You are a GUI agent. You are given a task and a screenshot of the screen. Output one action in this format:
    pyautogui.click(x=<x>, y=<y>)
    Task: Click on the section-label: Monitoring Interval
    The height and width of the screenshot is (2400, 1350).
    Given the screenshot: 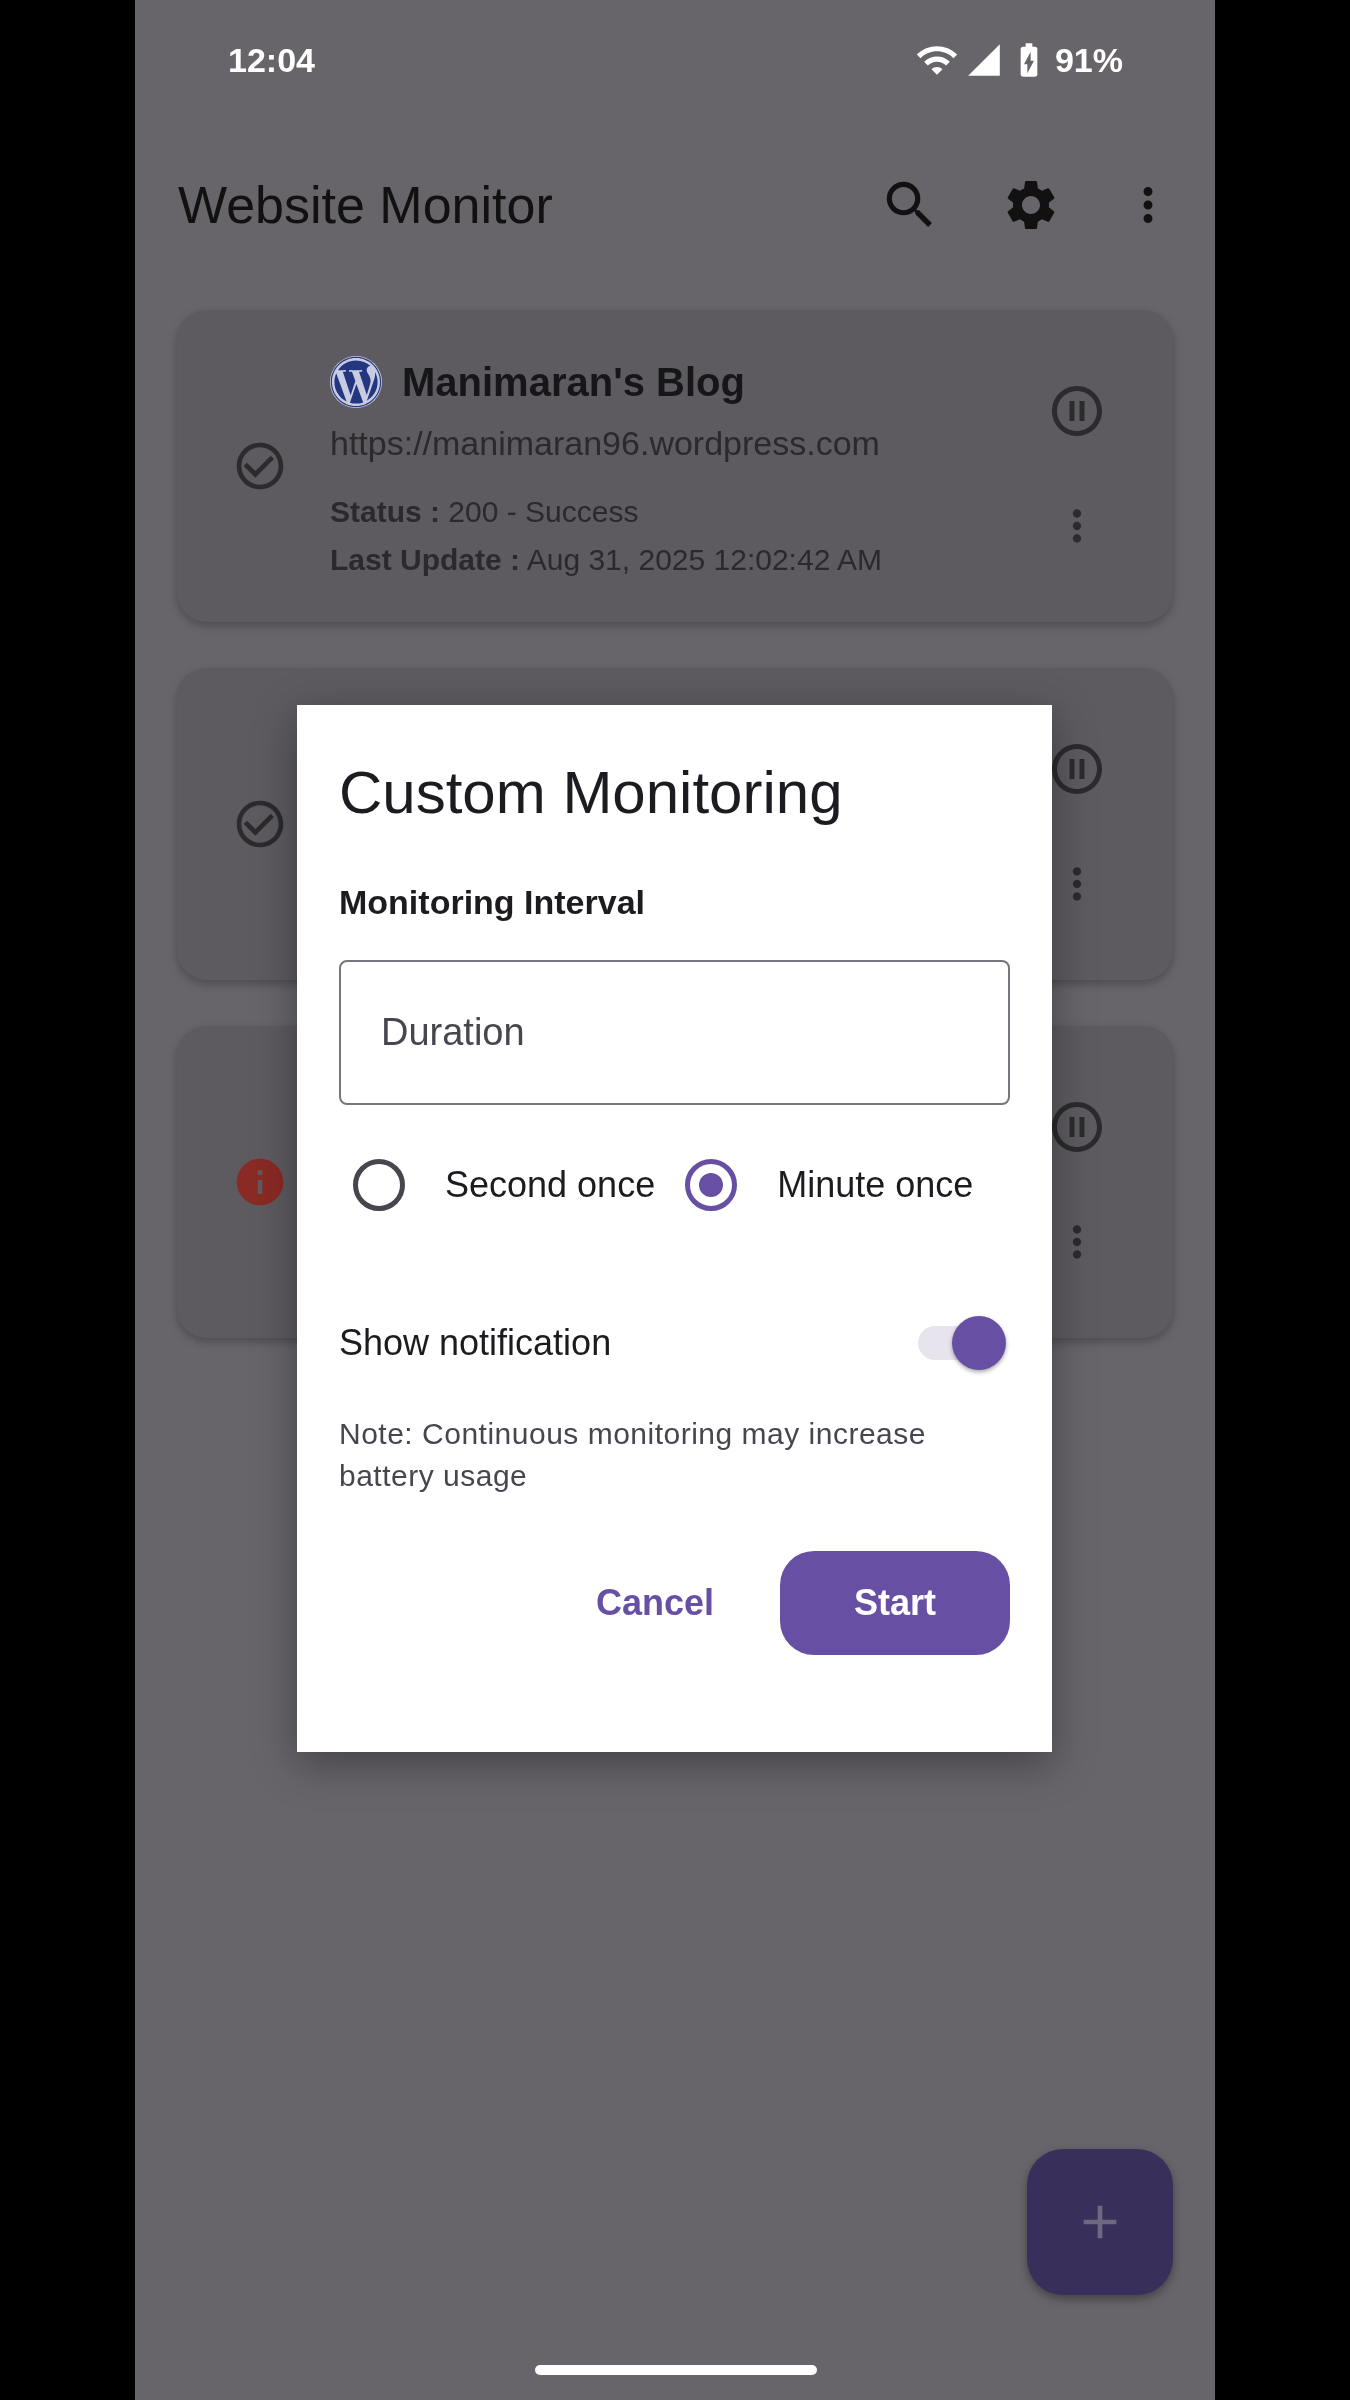 What is the action you would take?
    pyautogui.click(x=492, y=902)
    